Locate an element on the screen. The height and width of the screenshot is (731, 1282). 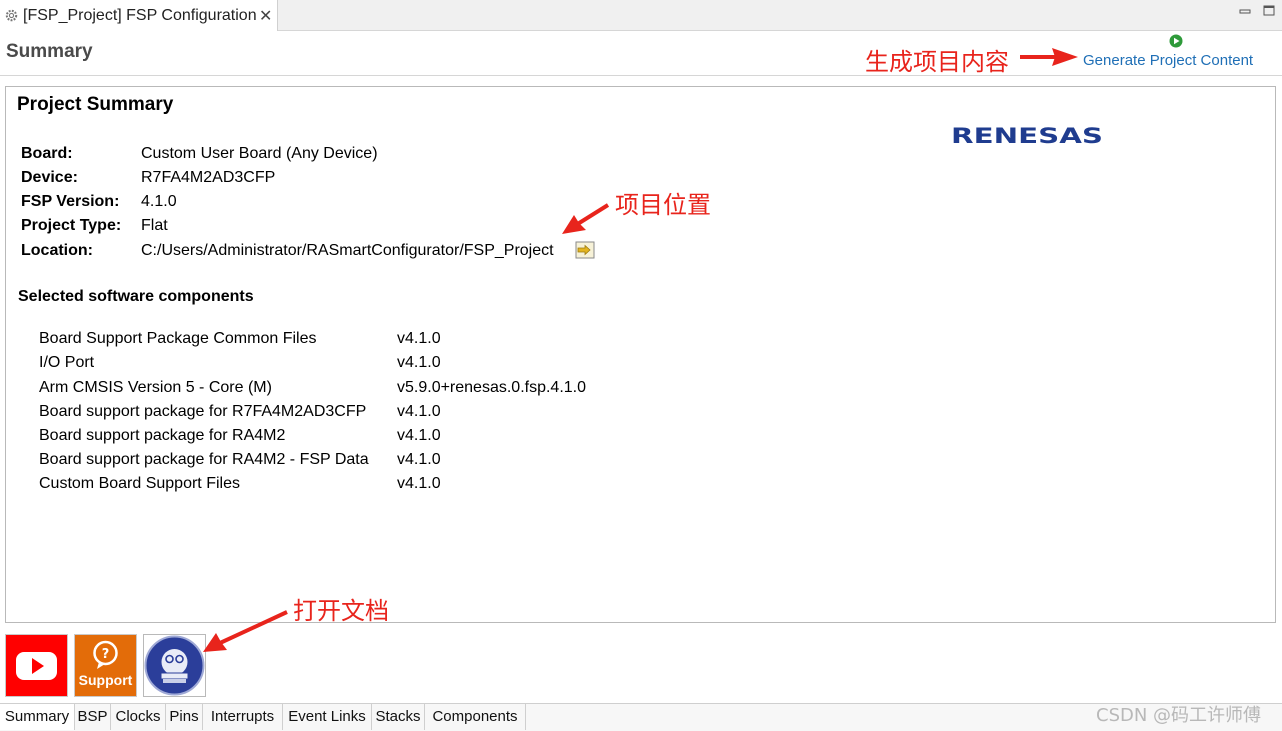
location-label: Location: is located at coordinates (57, 250).